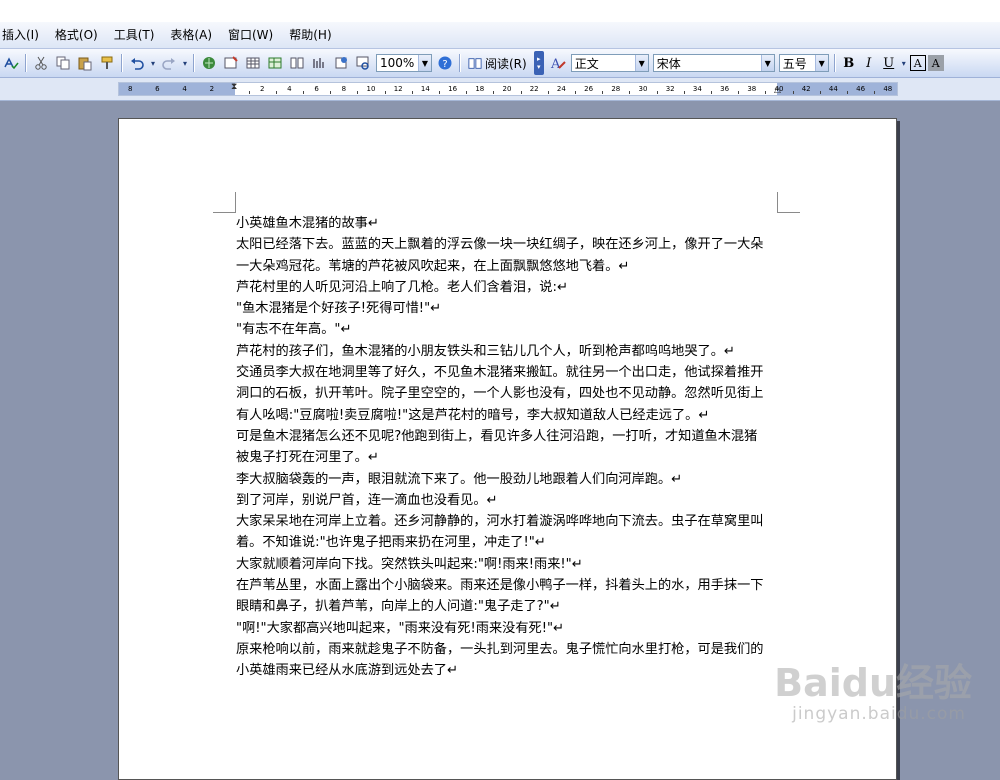 The image size is (1000, 780). I want to click on spelling-icon, so click(11, 63).